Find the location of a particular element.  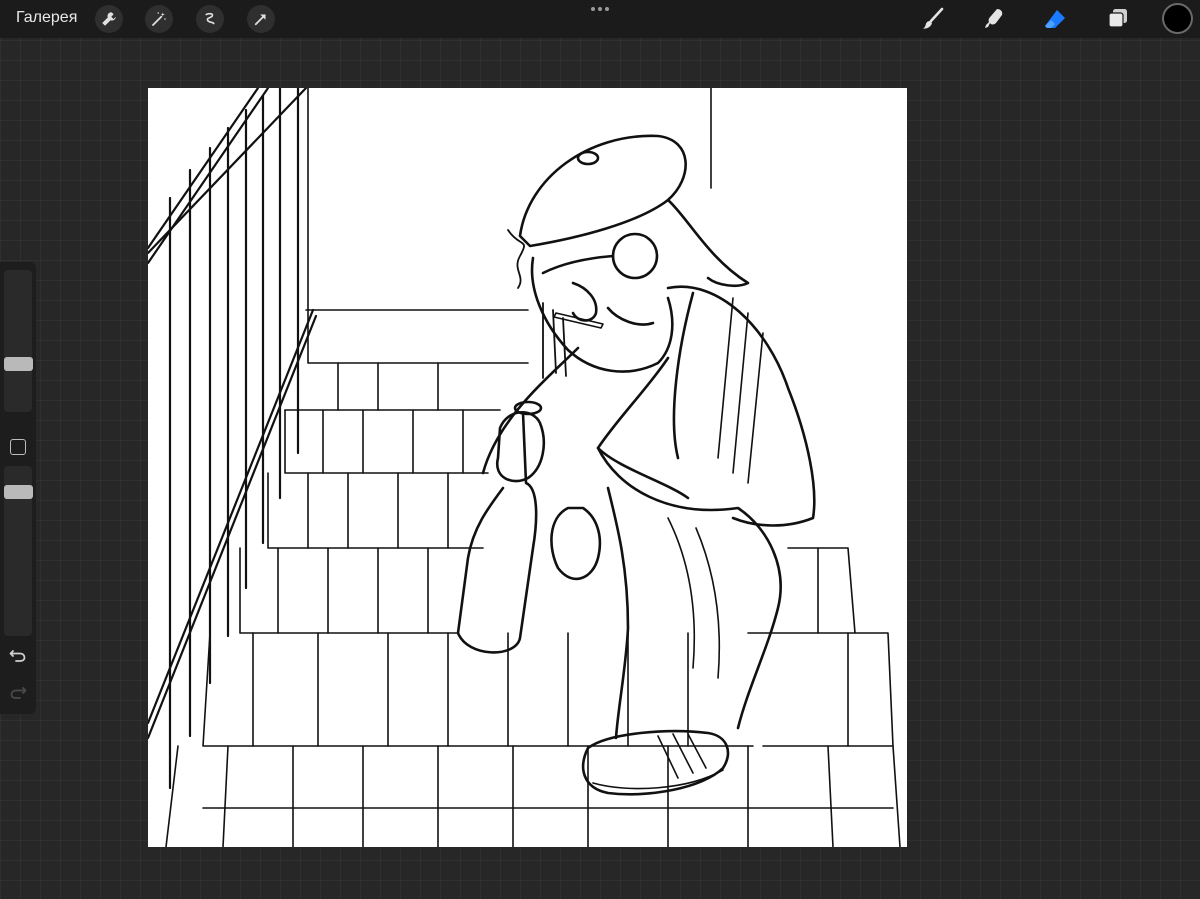

more-options-icon is located at coordinates (600, 8).